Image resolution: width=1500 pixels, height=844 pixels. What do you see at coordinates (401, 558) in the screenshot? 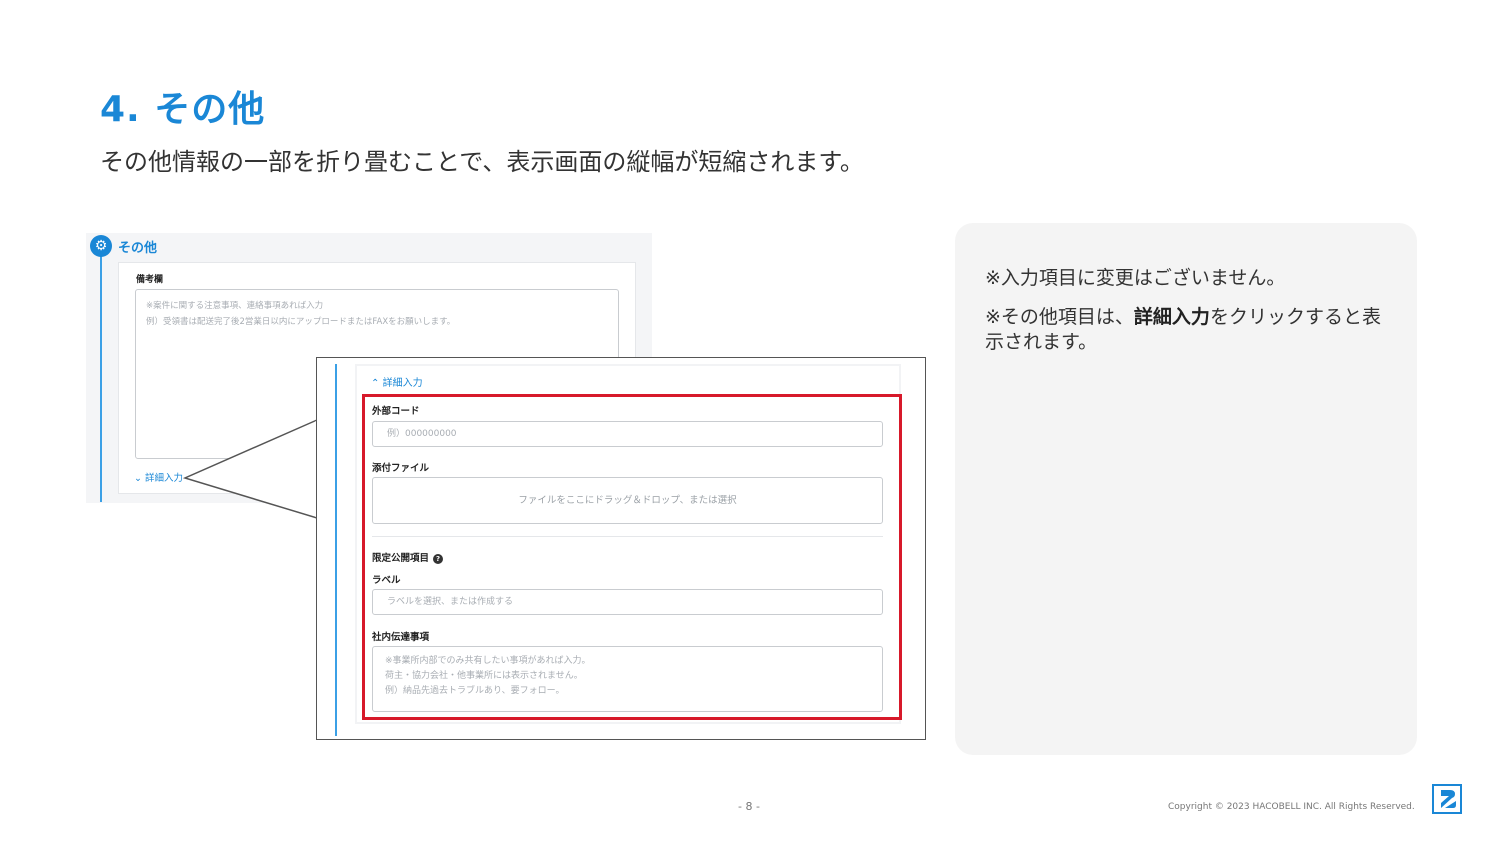
I see `limited-section-label: 限定公開項目` at bounding box center [401, 558].